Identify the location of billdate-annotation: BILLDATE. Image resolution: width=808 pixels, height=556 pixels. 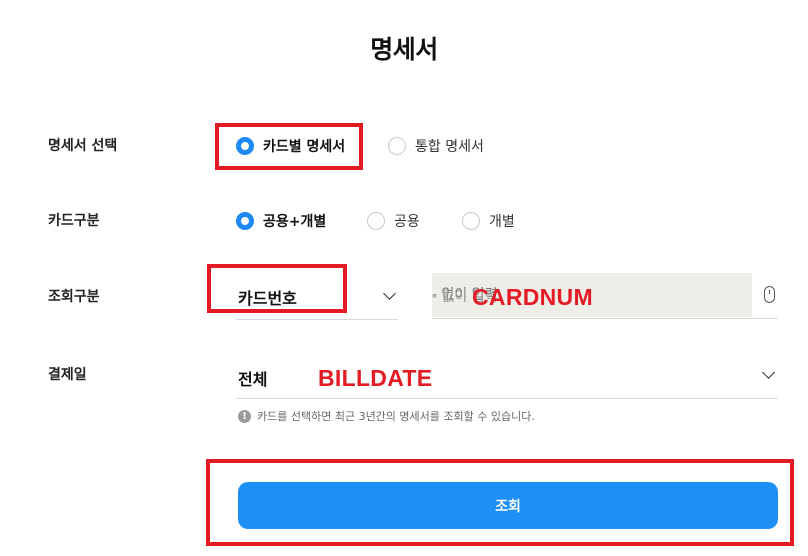
(375, 378).